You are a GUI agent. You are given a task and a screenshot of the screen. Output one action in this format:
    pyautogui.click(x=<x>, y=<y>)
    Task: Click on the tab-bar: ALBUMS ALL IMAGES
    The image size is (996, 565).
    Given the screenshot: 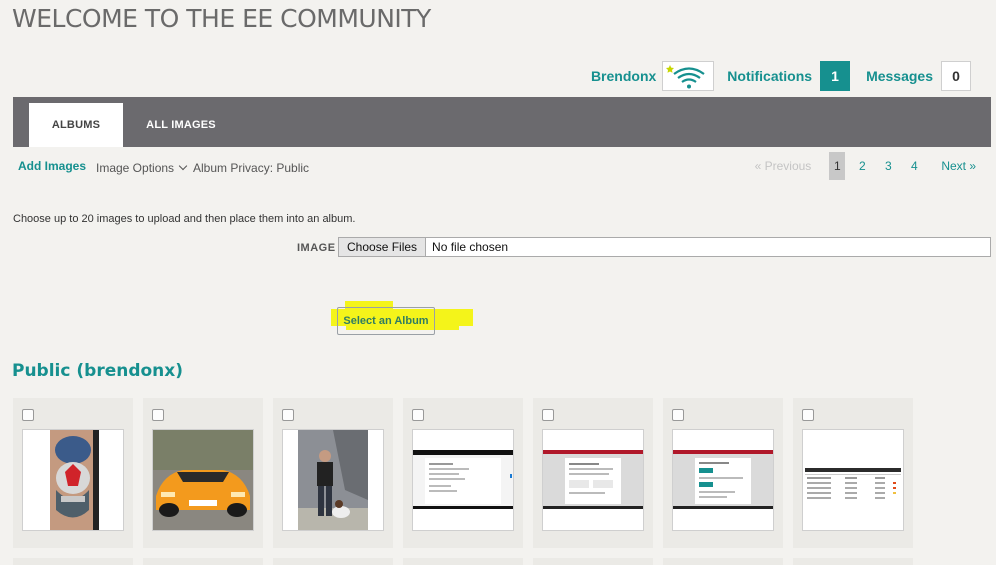 What is the action you would take?
    pyautogui.click(x=502, y=122)
    